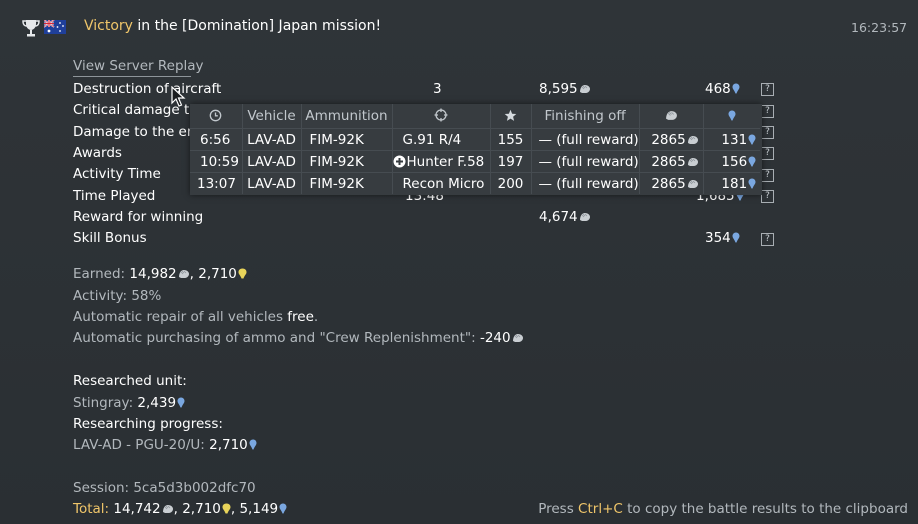 The height and width of the screenshot is (524, 918). What do you see at coordinates (722, 238) in the screenshot?
I see `reward-rp-skill: 354` at bounding box center [722, 238].